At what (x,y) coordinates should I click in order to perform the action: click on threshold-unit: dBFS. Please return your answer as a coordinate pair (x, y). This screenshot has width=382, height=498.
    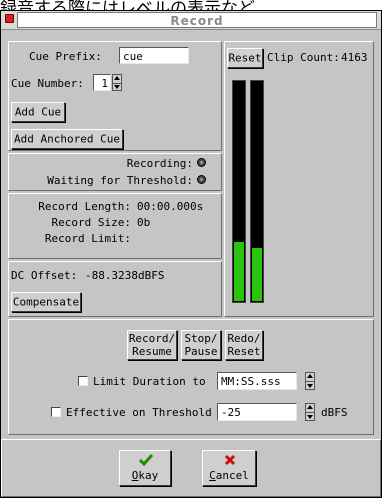
    Looking at the image, I should click on (334, 412).